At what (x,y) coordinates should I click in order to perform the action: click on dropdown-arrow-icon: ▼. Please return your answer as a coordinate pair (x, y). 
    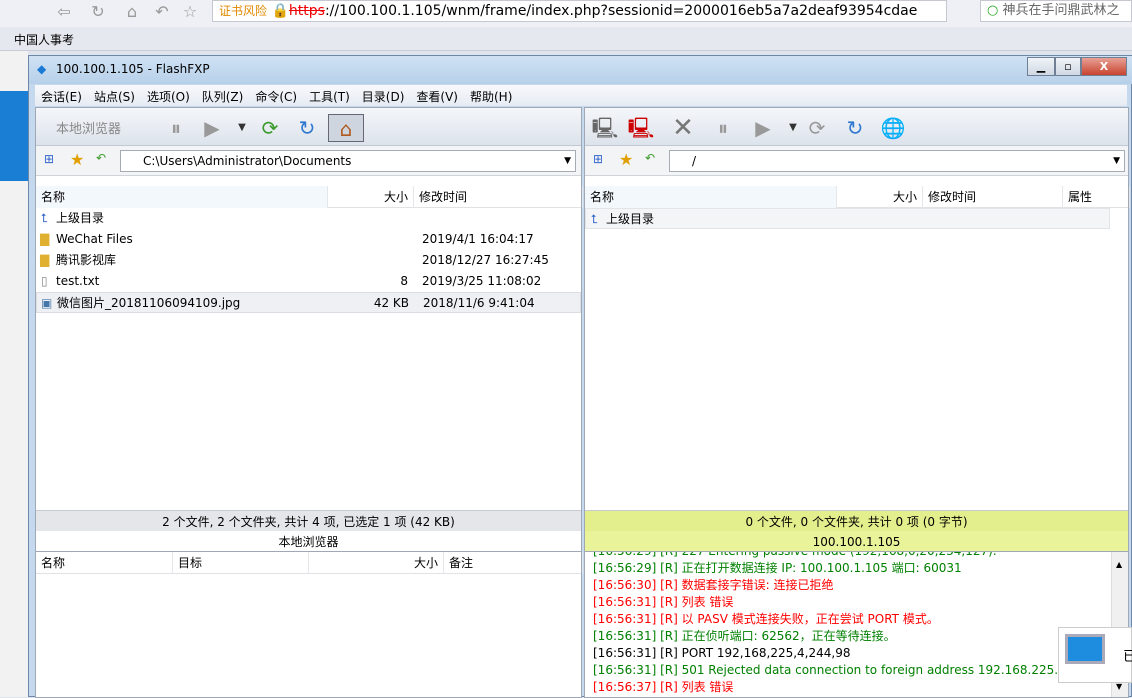
    Looking at the image, I should click on (242, 128).